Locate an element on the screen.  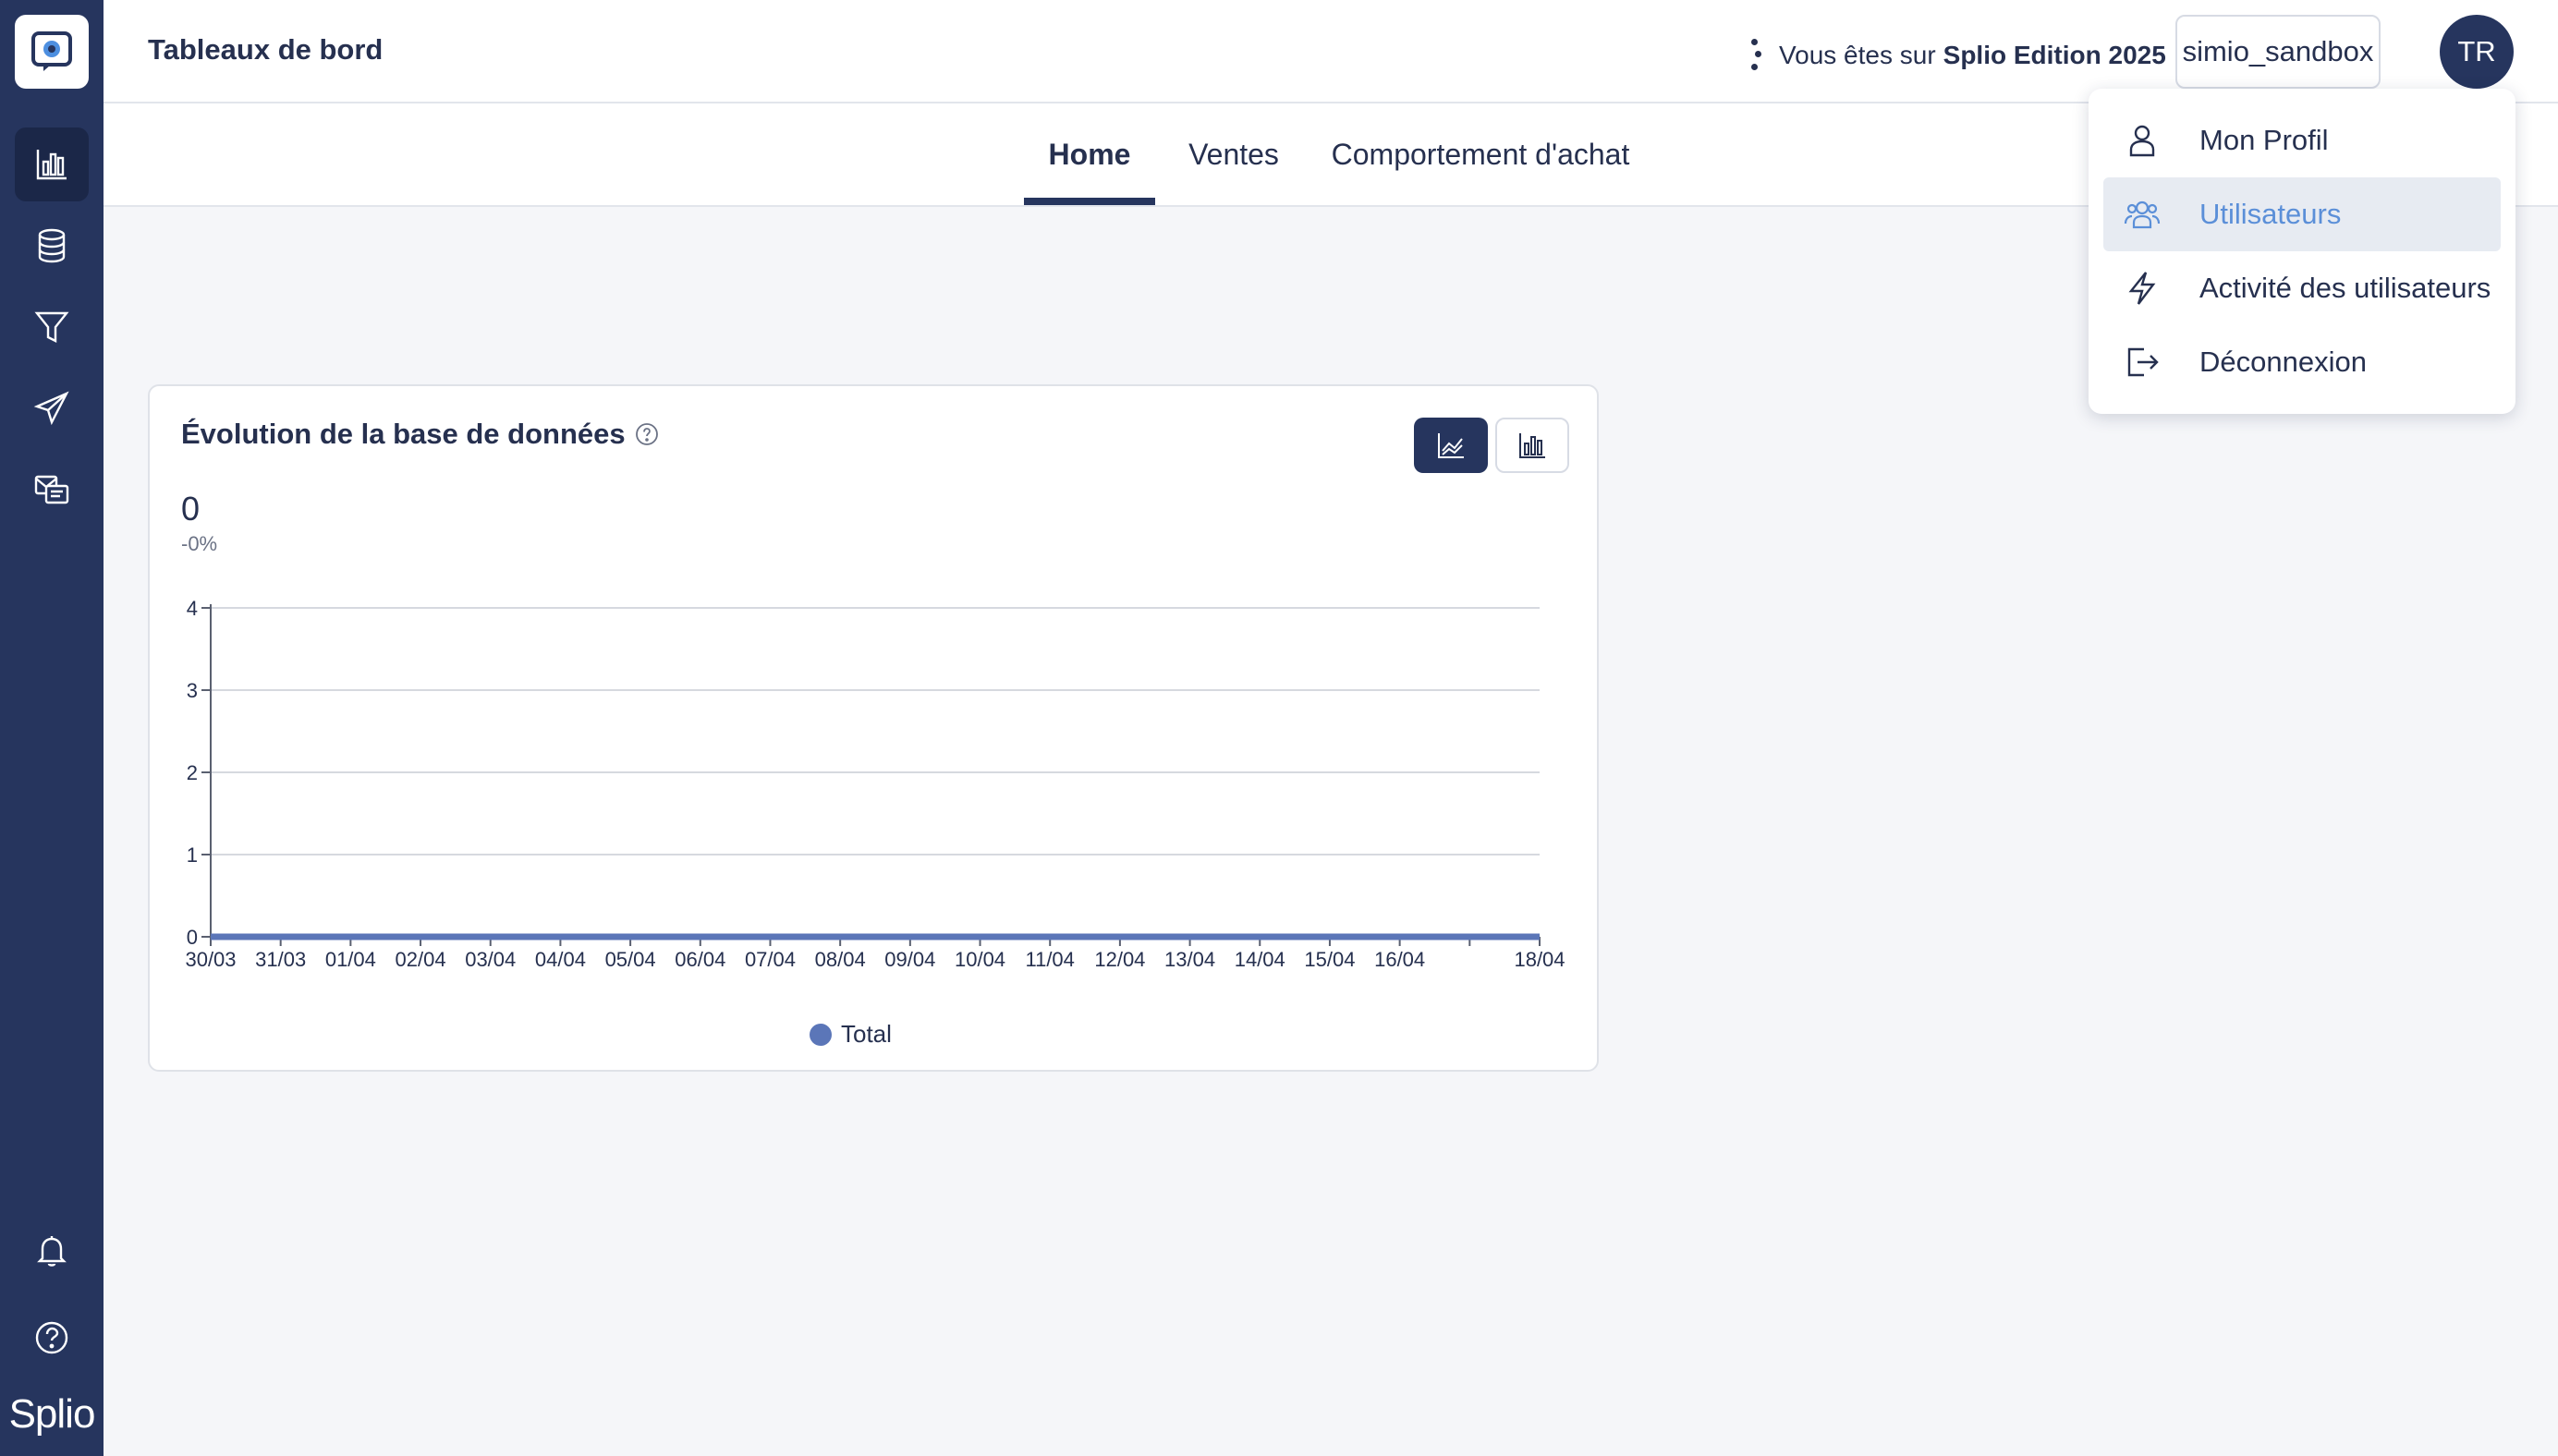
chart-legend: Total is located at coordinates (851, 1034).